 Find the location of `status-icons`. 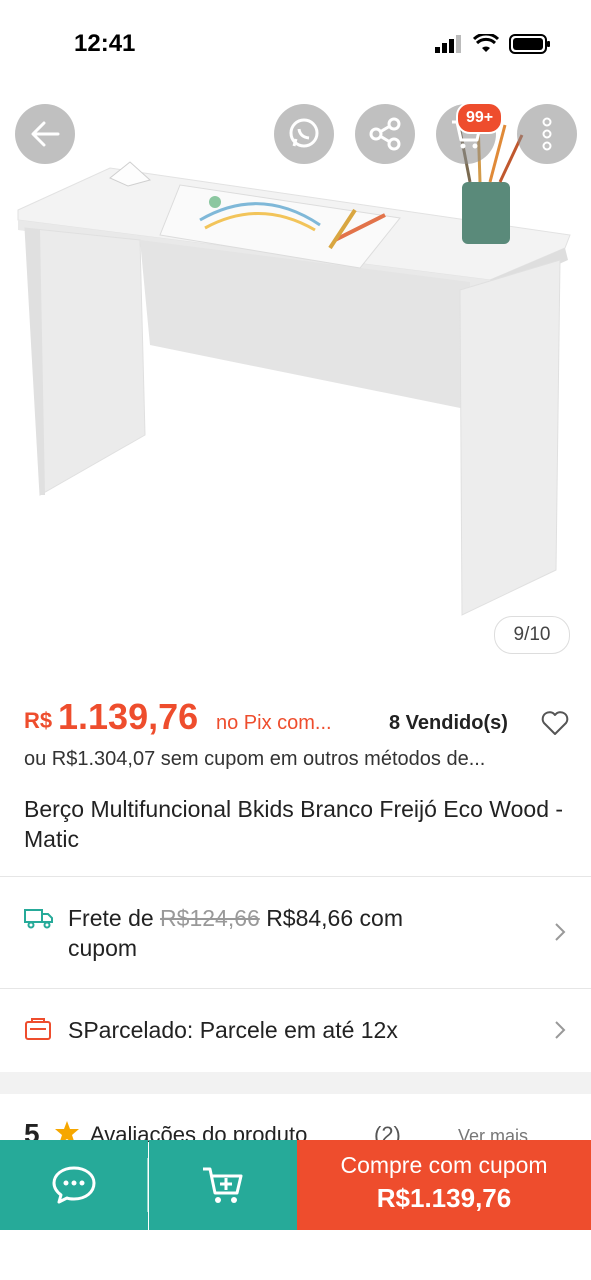

status-icons is located at coordinates (493, 44).